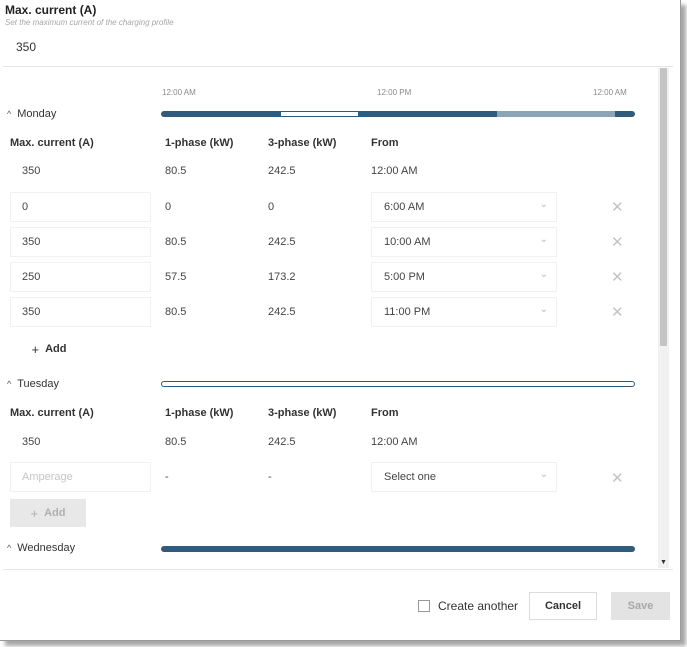 This screenshot has width=687, height=647. Describe the element at coordinates (464, 207) in the screenshot. I see `from-select: 6:00 AM ⌄` at that location.